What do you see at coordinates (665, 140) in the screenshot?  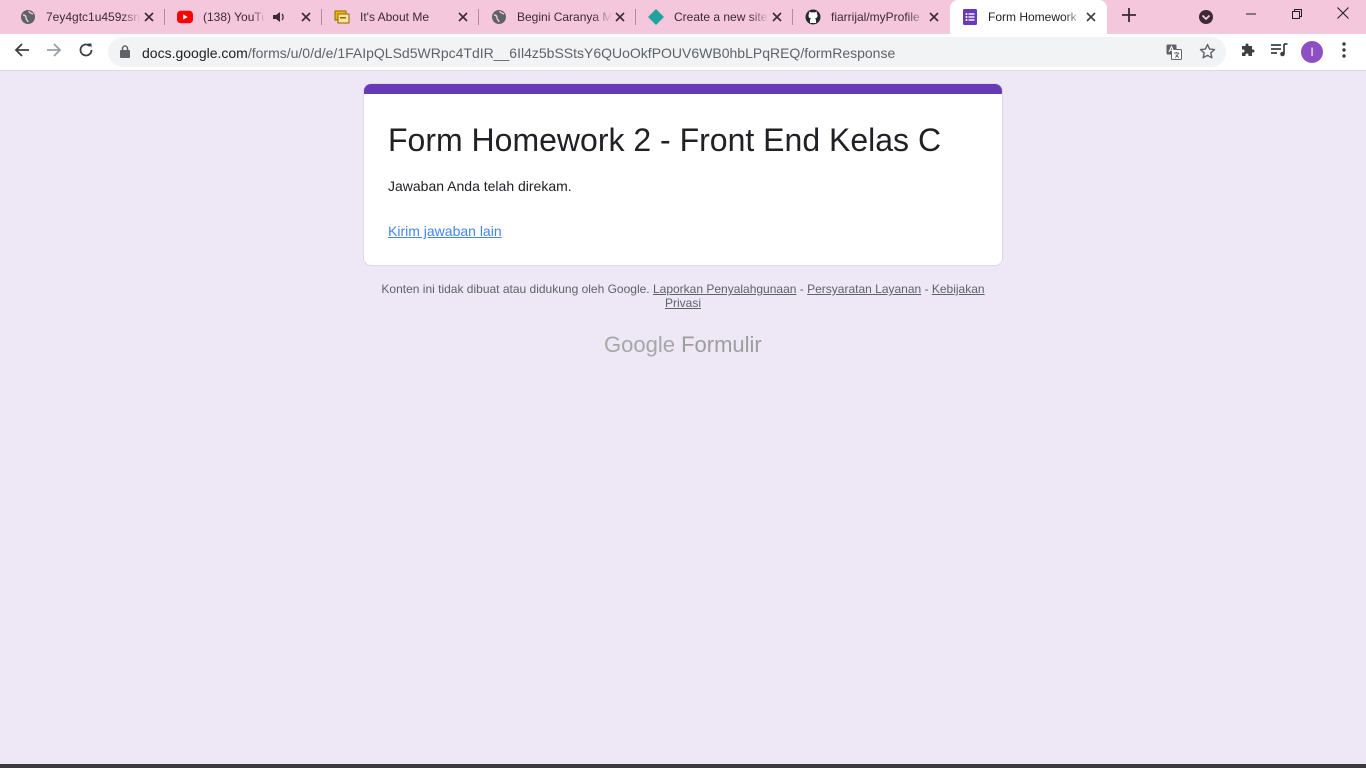 I see `form-title: Form Homework 2 - Front End Kelas C` at bounding box center [665, 140].